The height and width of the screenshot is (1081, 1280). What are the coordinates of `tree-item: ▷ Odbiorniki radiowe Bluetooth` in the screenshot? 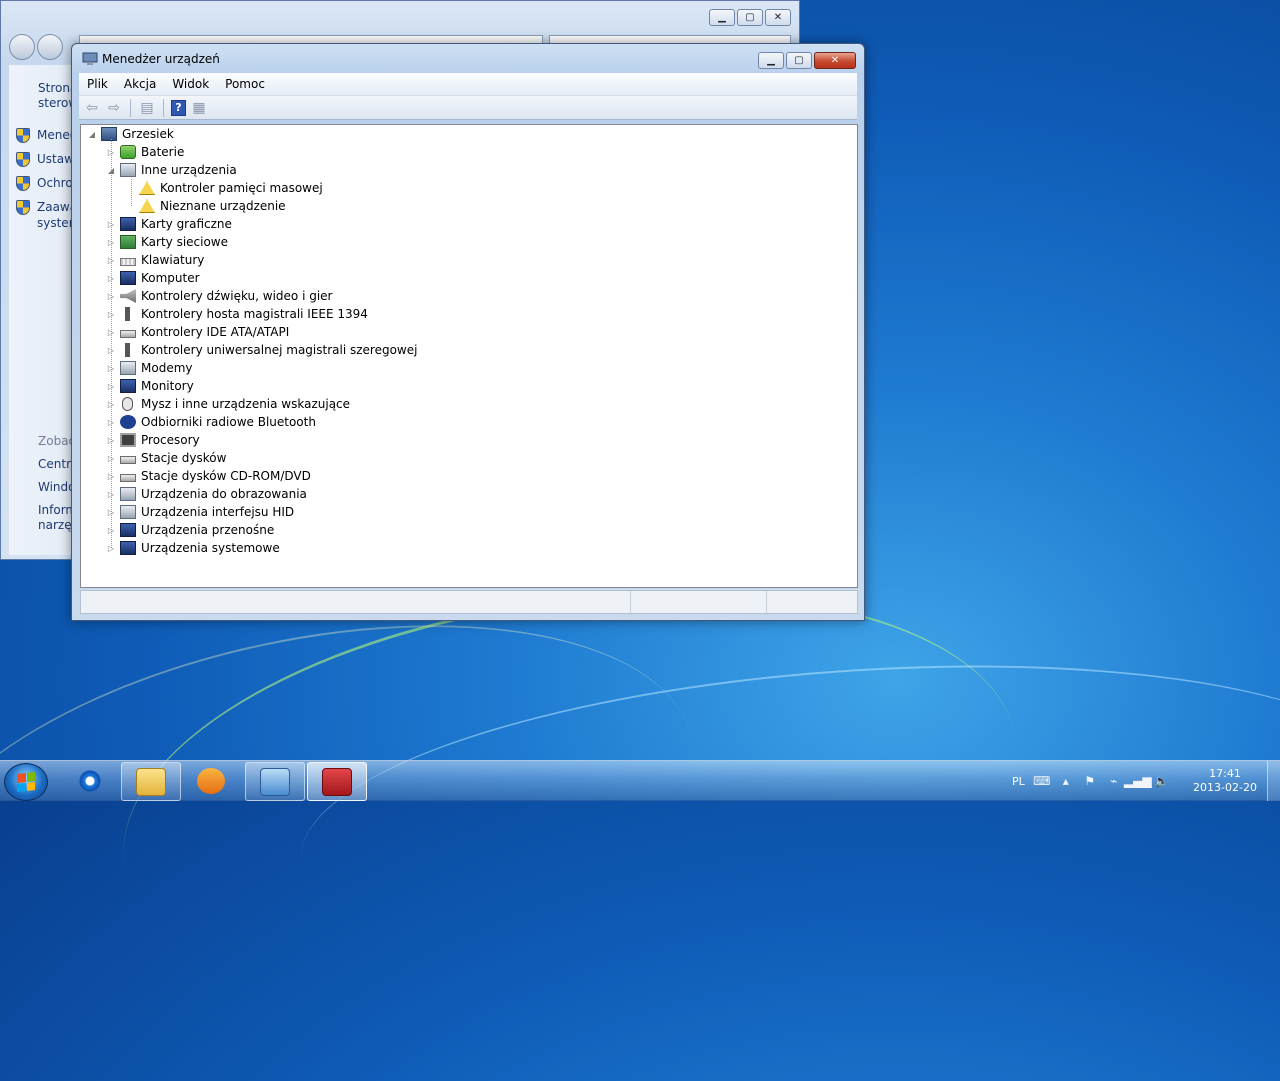 It's located at (211, 422).